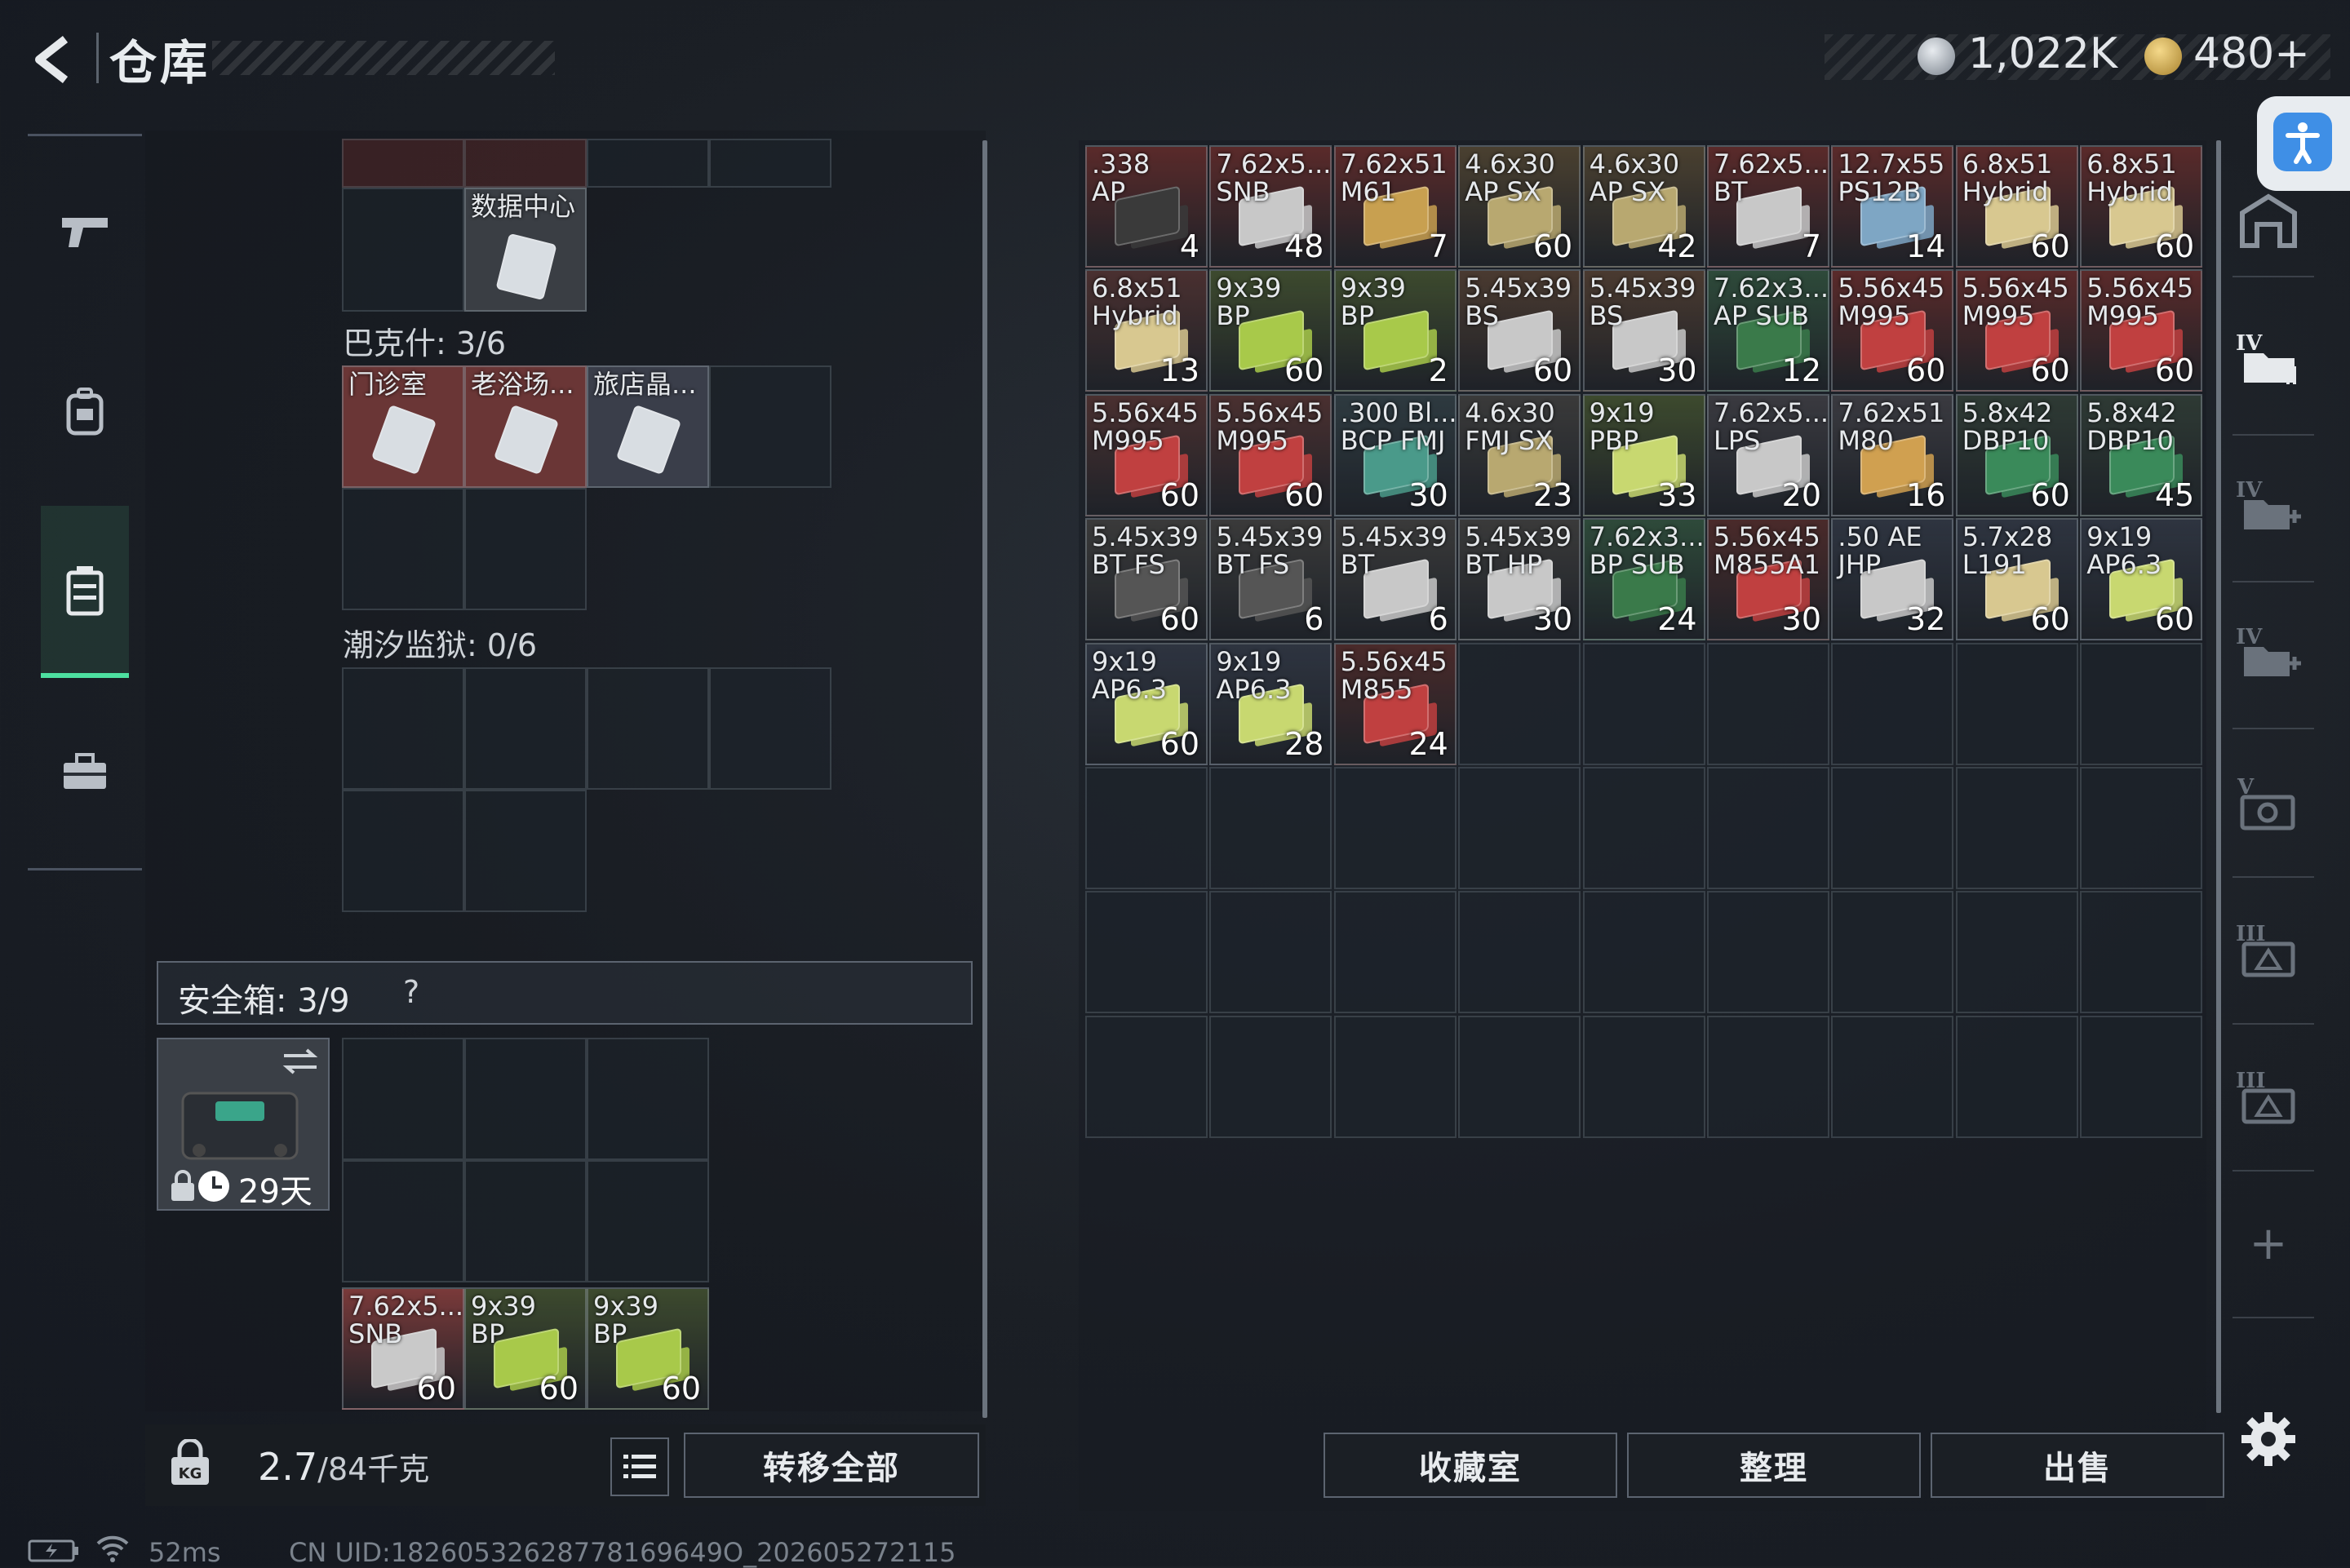 The image size is (2350, 1568). Describe the element at coordinates (1270, 206) in the screenshot. I see `ammo-item: 7.62x5... SNB 48` at that location.